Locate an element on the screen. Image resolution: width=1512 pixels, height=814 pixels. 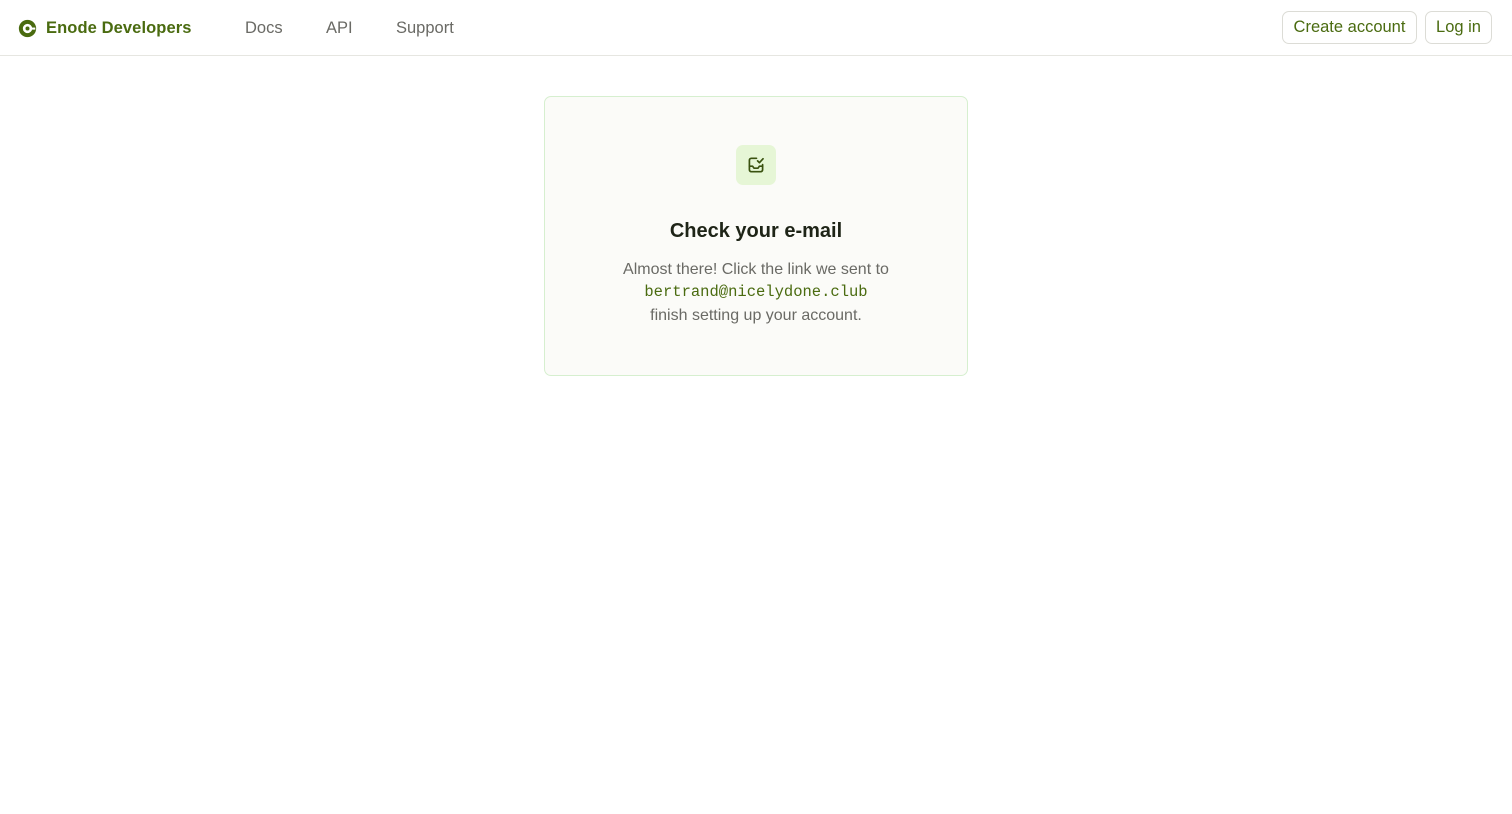
log-in-button: Log in is located at coordinates (1458, 27).